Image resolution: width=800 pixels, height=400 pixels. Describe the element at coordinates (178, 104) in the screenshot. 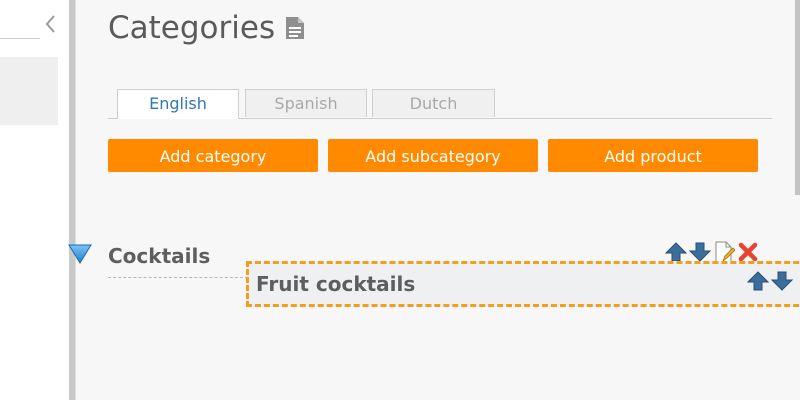

I see `tab-english: English` at that location.